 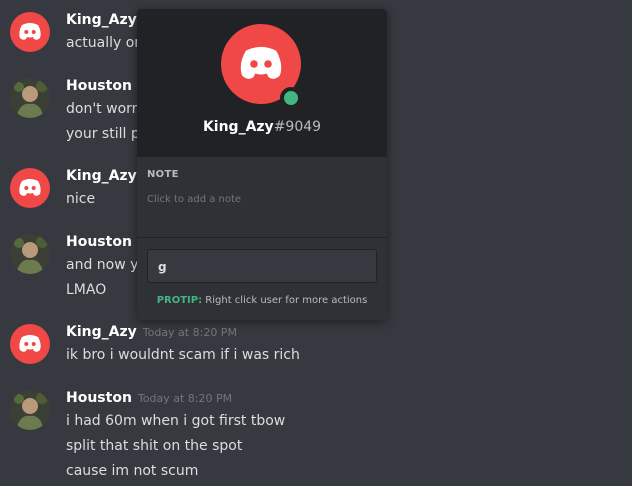 I want to click on message-text: and now yo, so click(x=106, y=265).